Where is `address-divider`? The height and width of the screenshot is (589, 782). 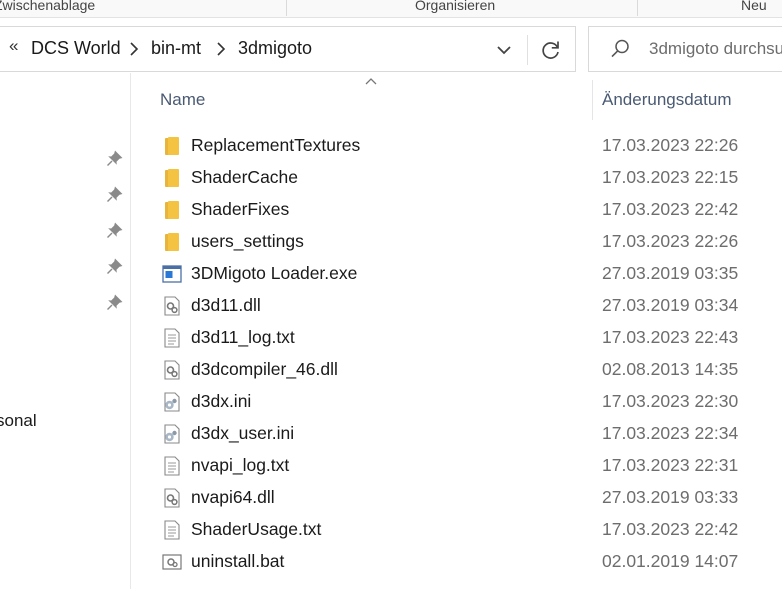
address-divider is located at coordinates (527, 50).